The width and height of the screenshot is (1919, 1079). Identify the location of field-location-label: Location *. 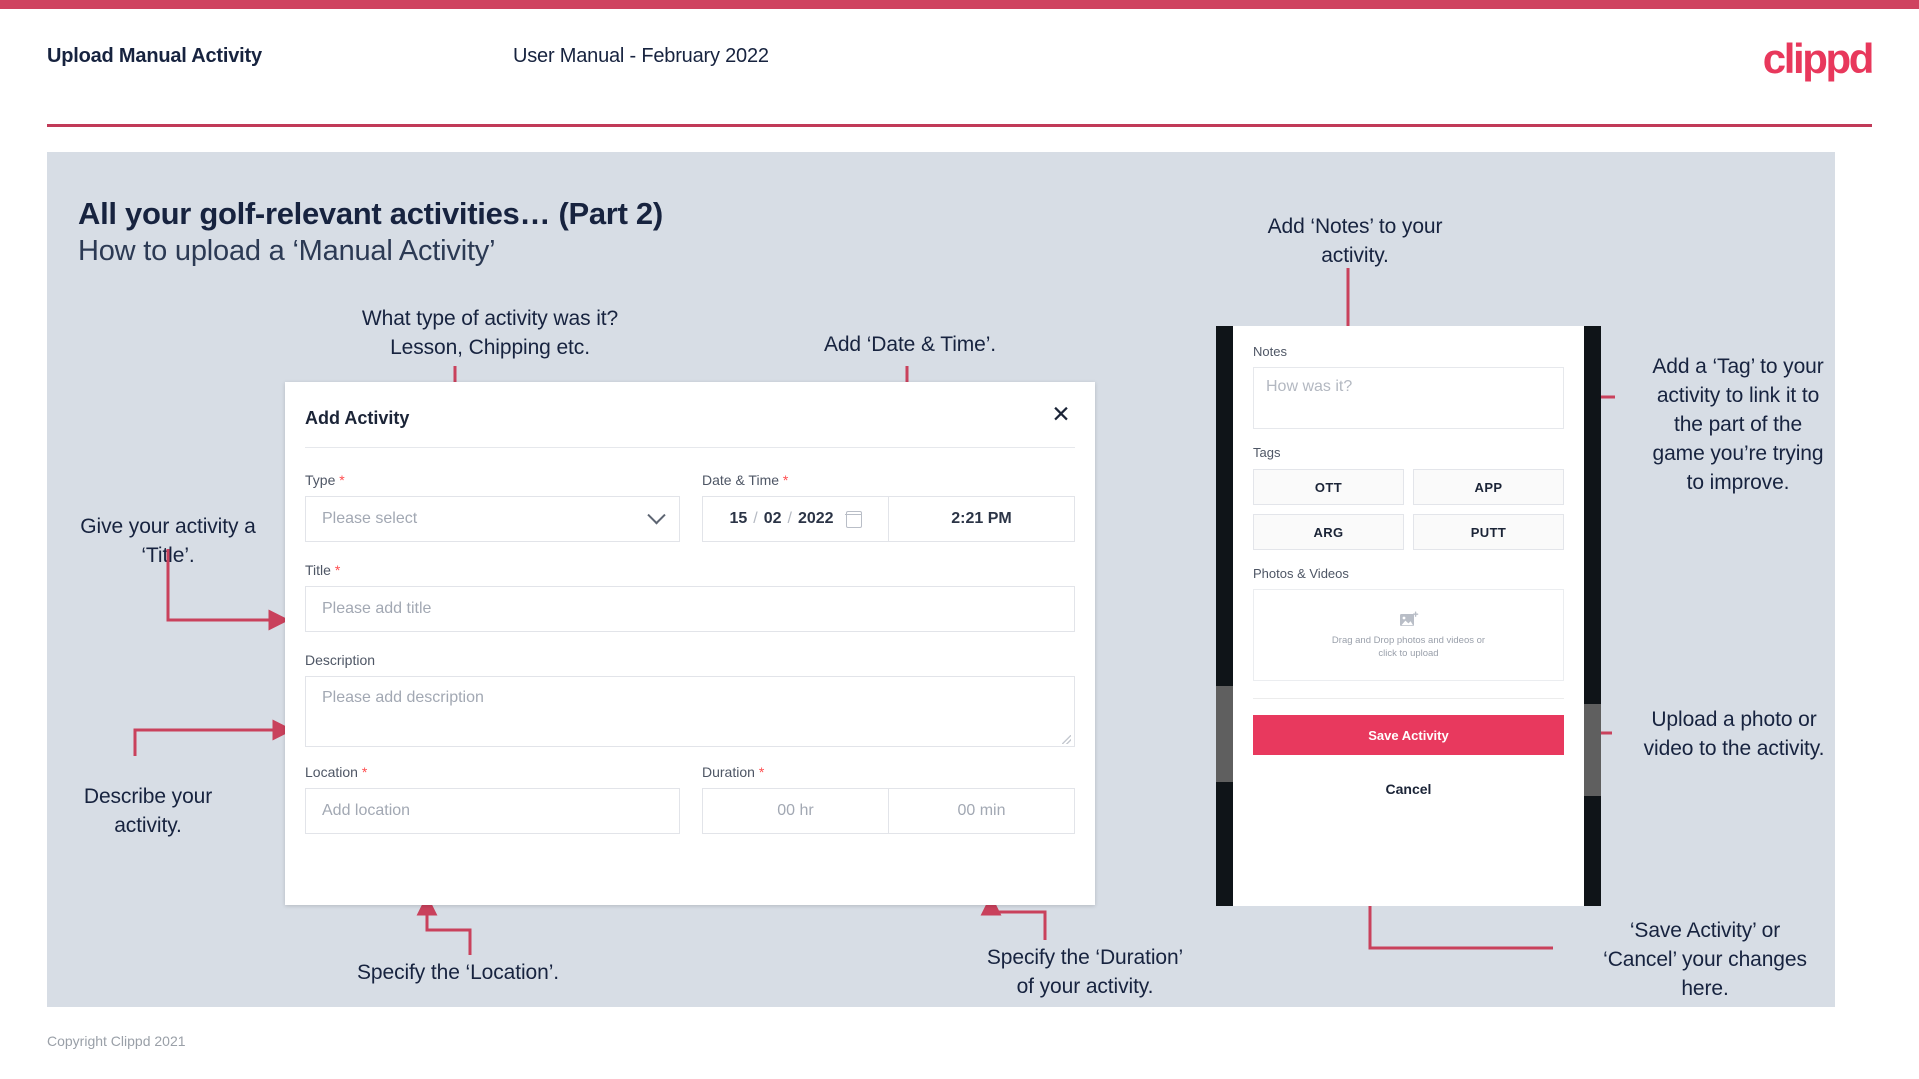
(492, 772).